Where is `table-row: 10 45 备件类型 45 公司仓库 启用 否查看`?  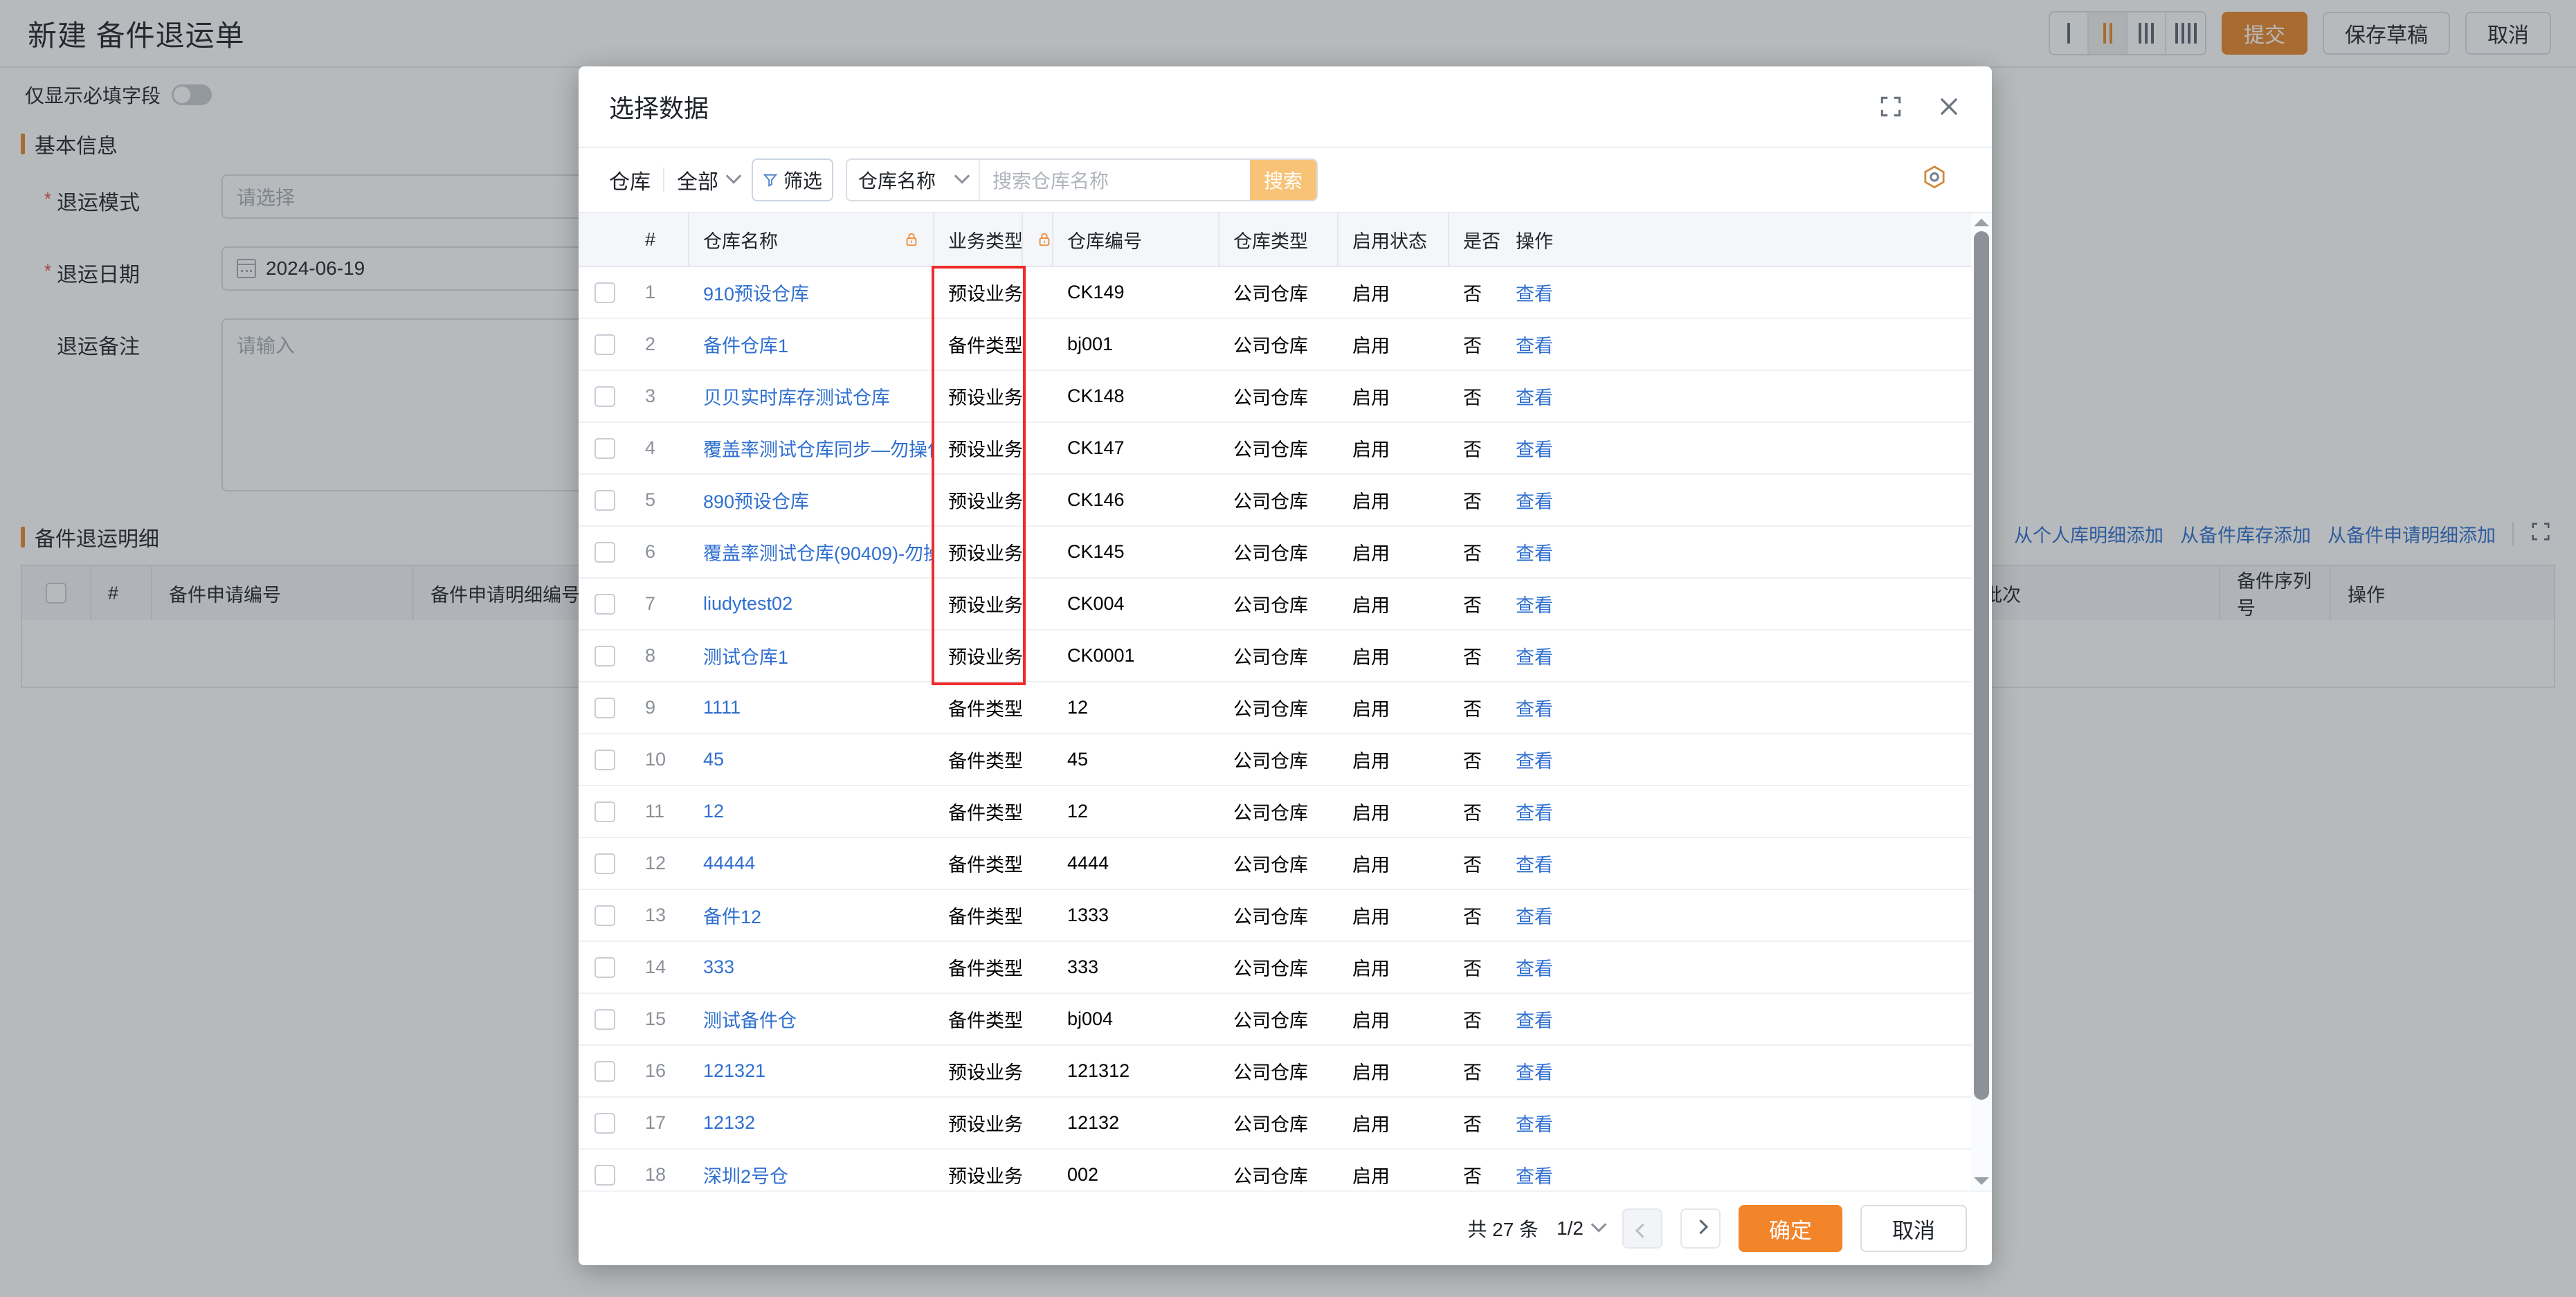 table-row: 10 45 备件类型 45 公司仓库 启用 否查看 is located at coordinates (1277, 760).